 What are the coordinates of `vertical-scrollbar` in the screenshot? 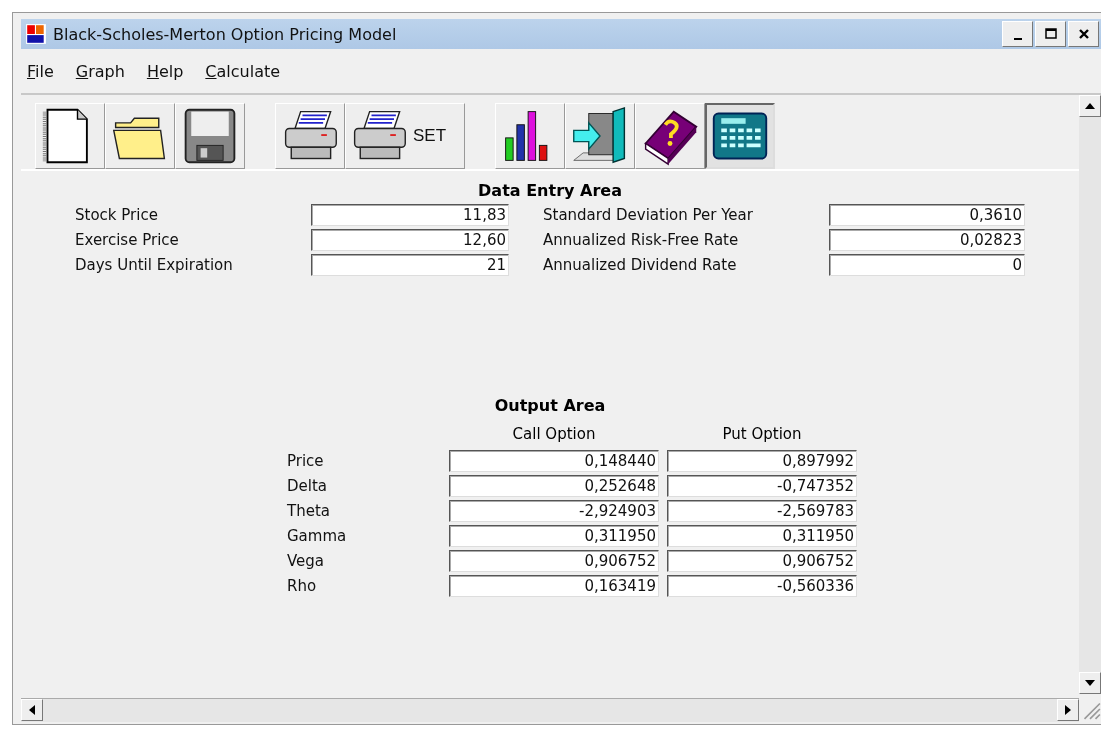 It's located at (1090, 394).